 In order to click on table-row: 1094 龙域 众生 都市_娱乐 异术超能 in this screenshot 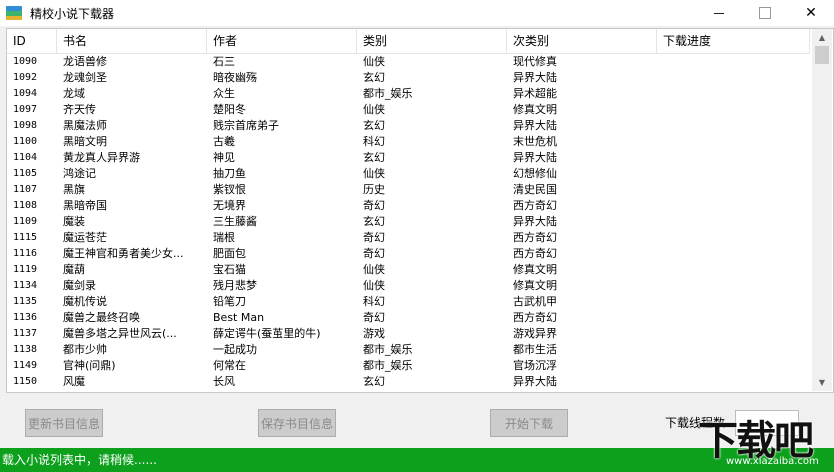, I will do `click(408, 94)`.